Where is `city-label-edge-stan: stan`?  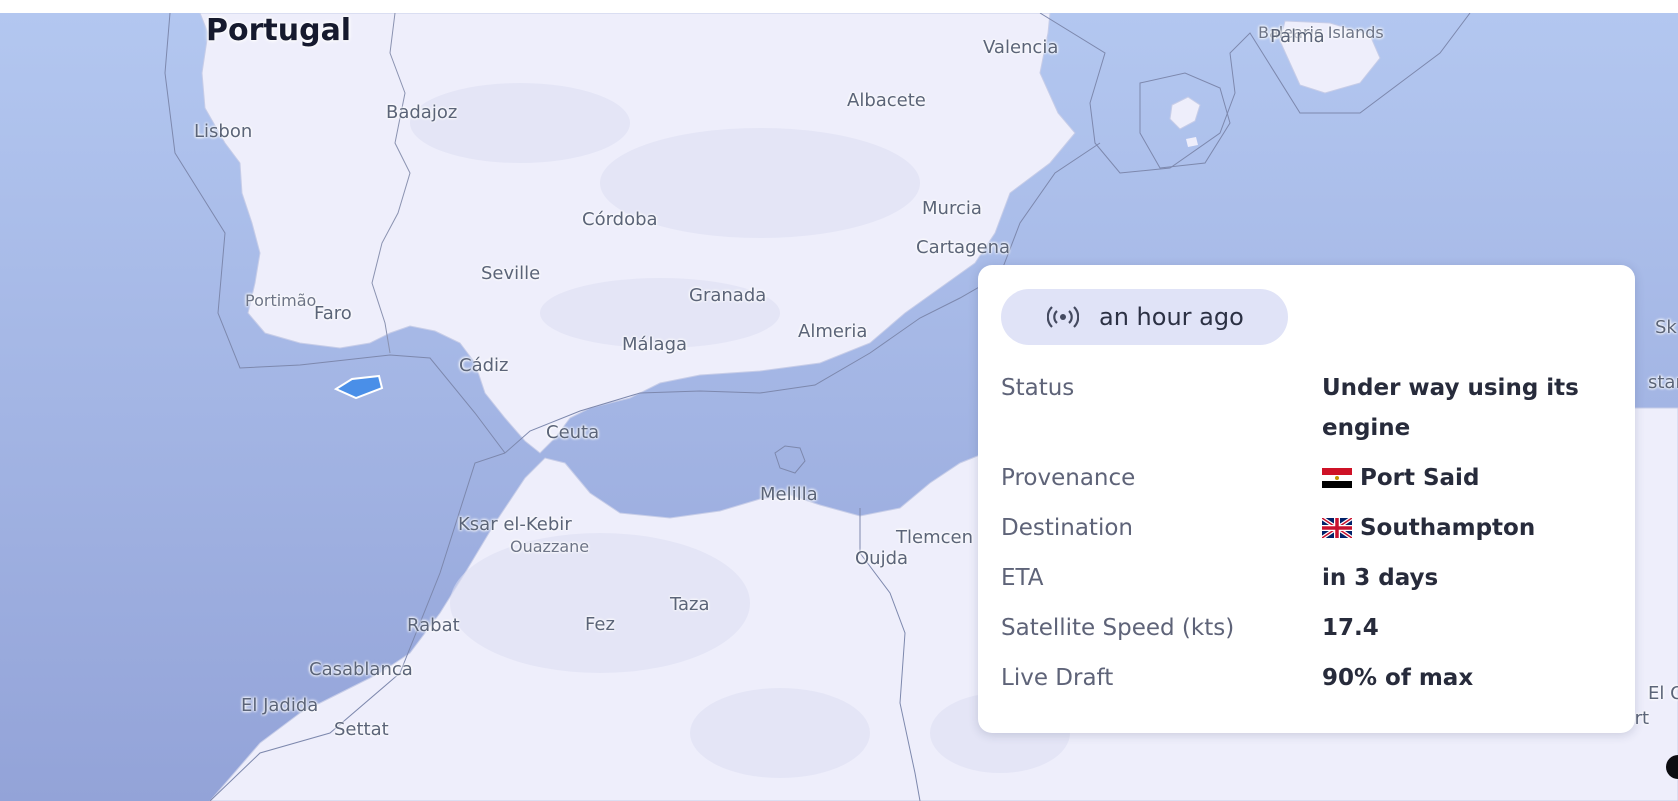 city-label-edge-stan: stan is located at coordinates (1663, 382).